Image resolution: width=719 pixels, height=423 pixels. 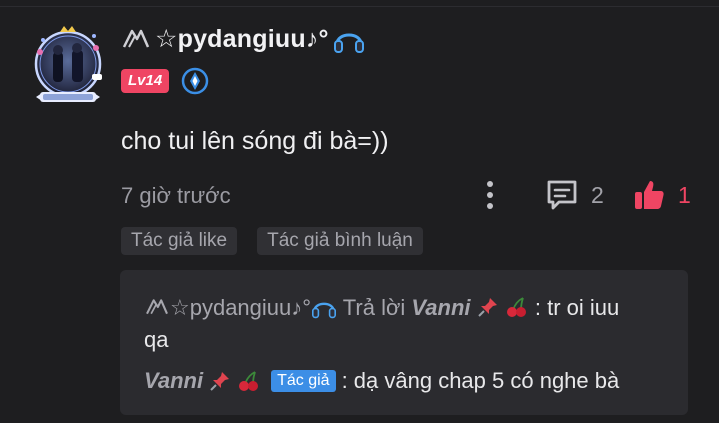 I want to click on comment-timestamp: 7 giờ trước, so click(x=176, y=195).